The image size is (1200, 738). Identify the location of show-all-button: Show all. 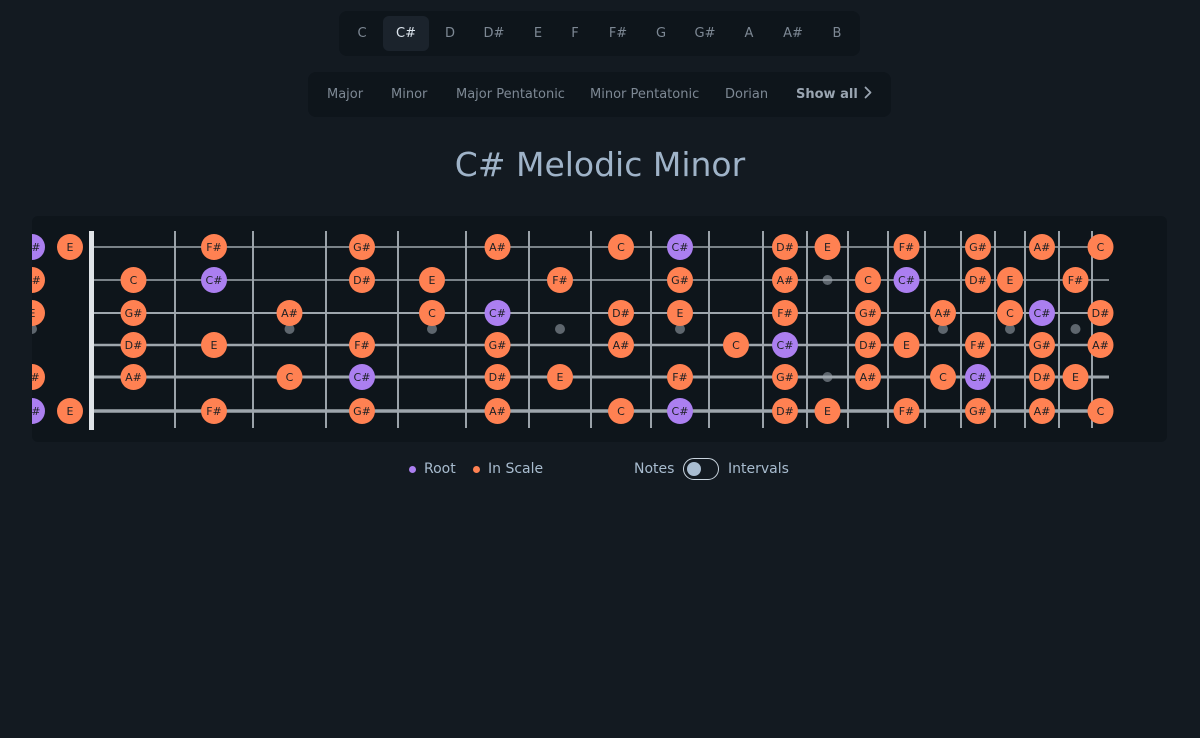
(834, 94).